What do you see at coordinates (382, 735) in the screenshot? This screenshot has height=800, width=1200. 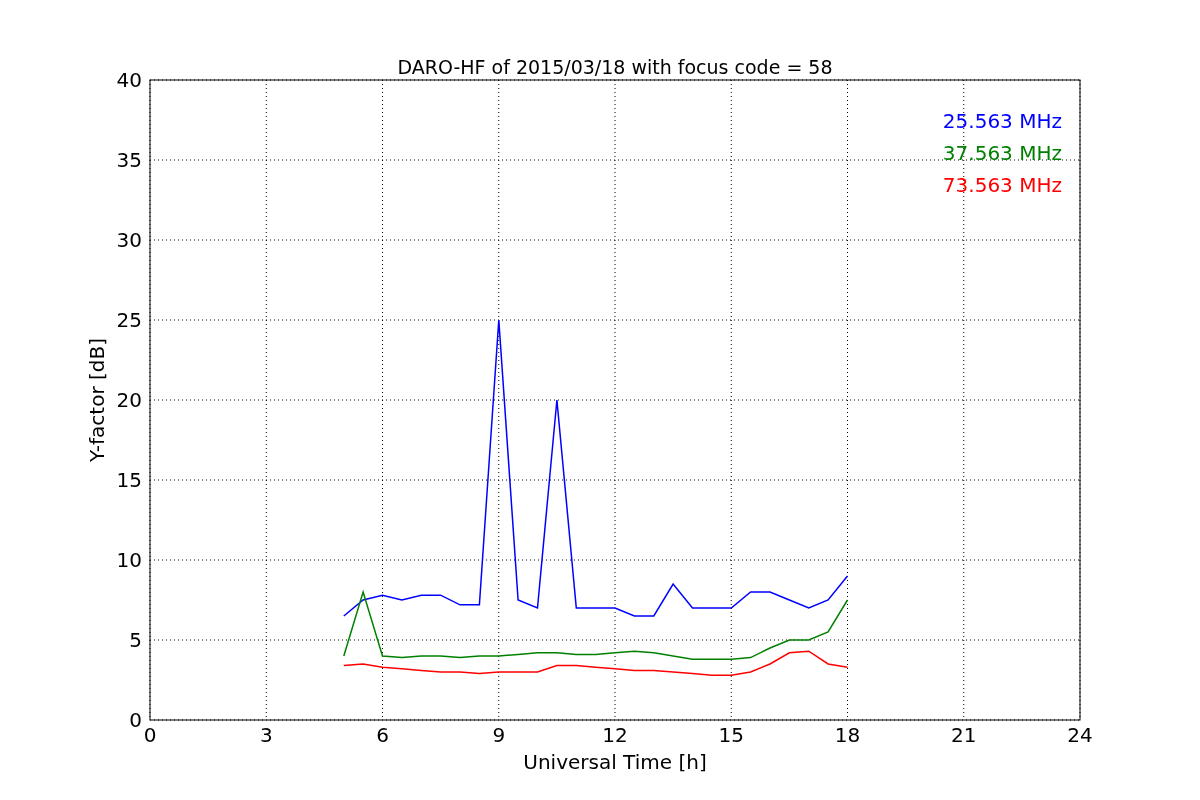 I see `x-tick-label: 6` at bounding box center [382, 735].